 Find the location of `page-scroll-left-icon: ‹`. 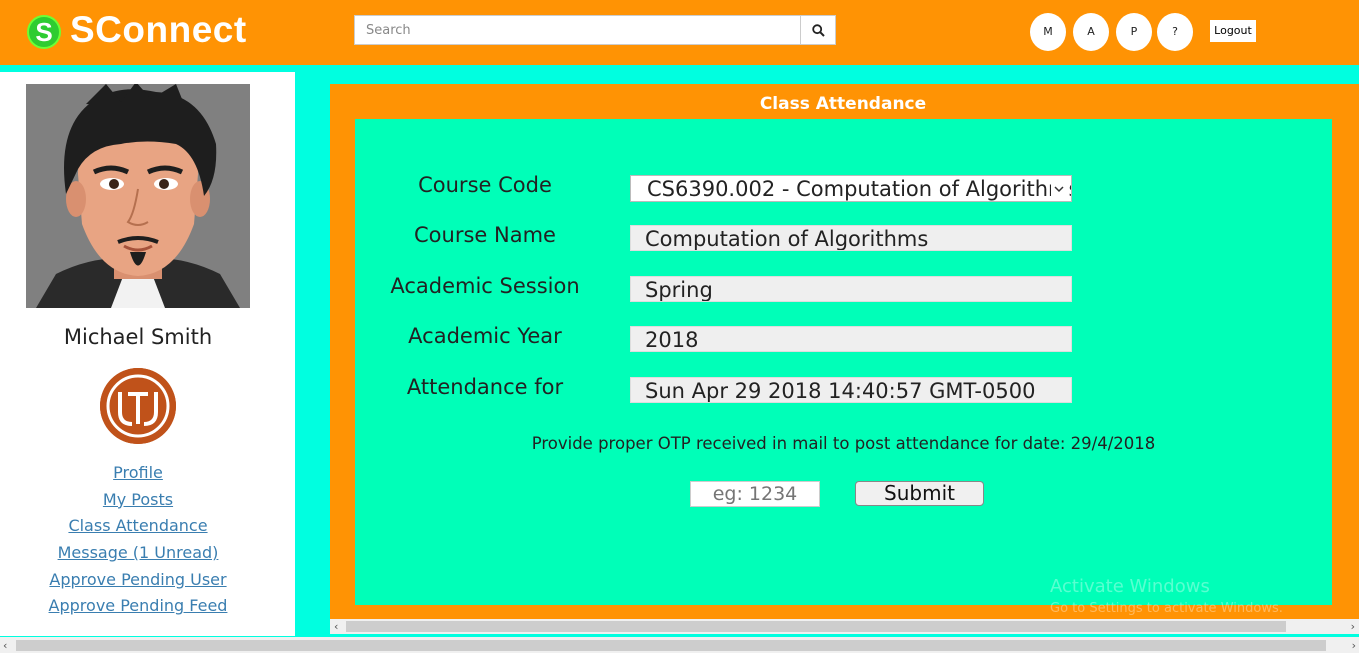

page-scroll-left-icon: ‹ is located at coordinates (5, 645).